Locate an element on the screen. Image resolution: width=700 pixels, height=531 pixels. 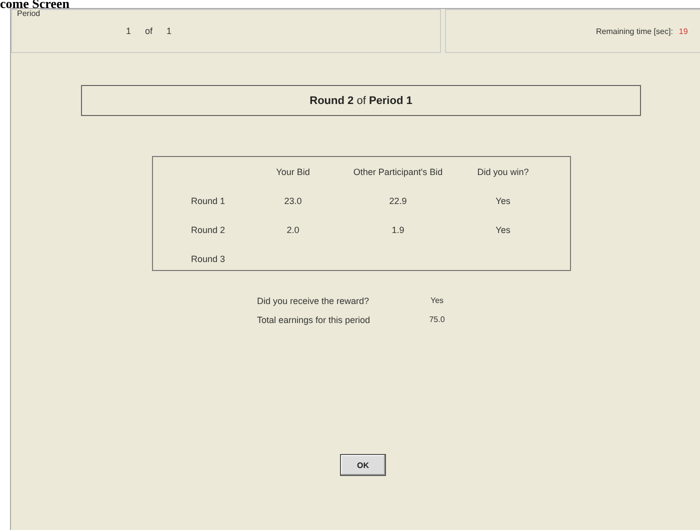
period-label: Period is located at coordinates (28, 13).